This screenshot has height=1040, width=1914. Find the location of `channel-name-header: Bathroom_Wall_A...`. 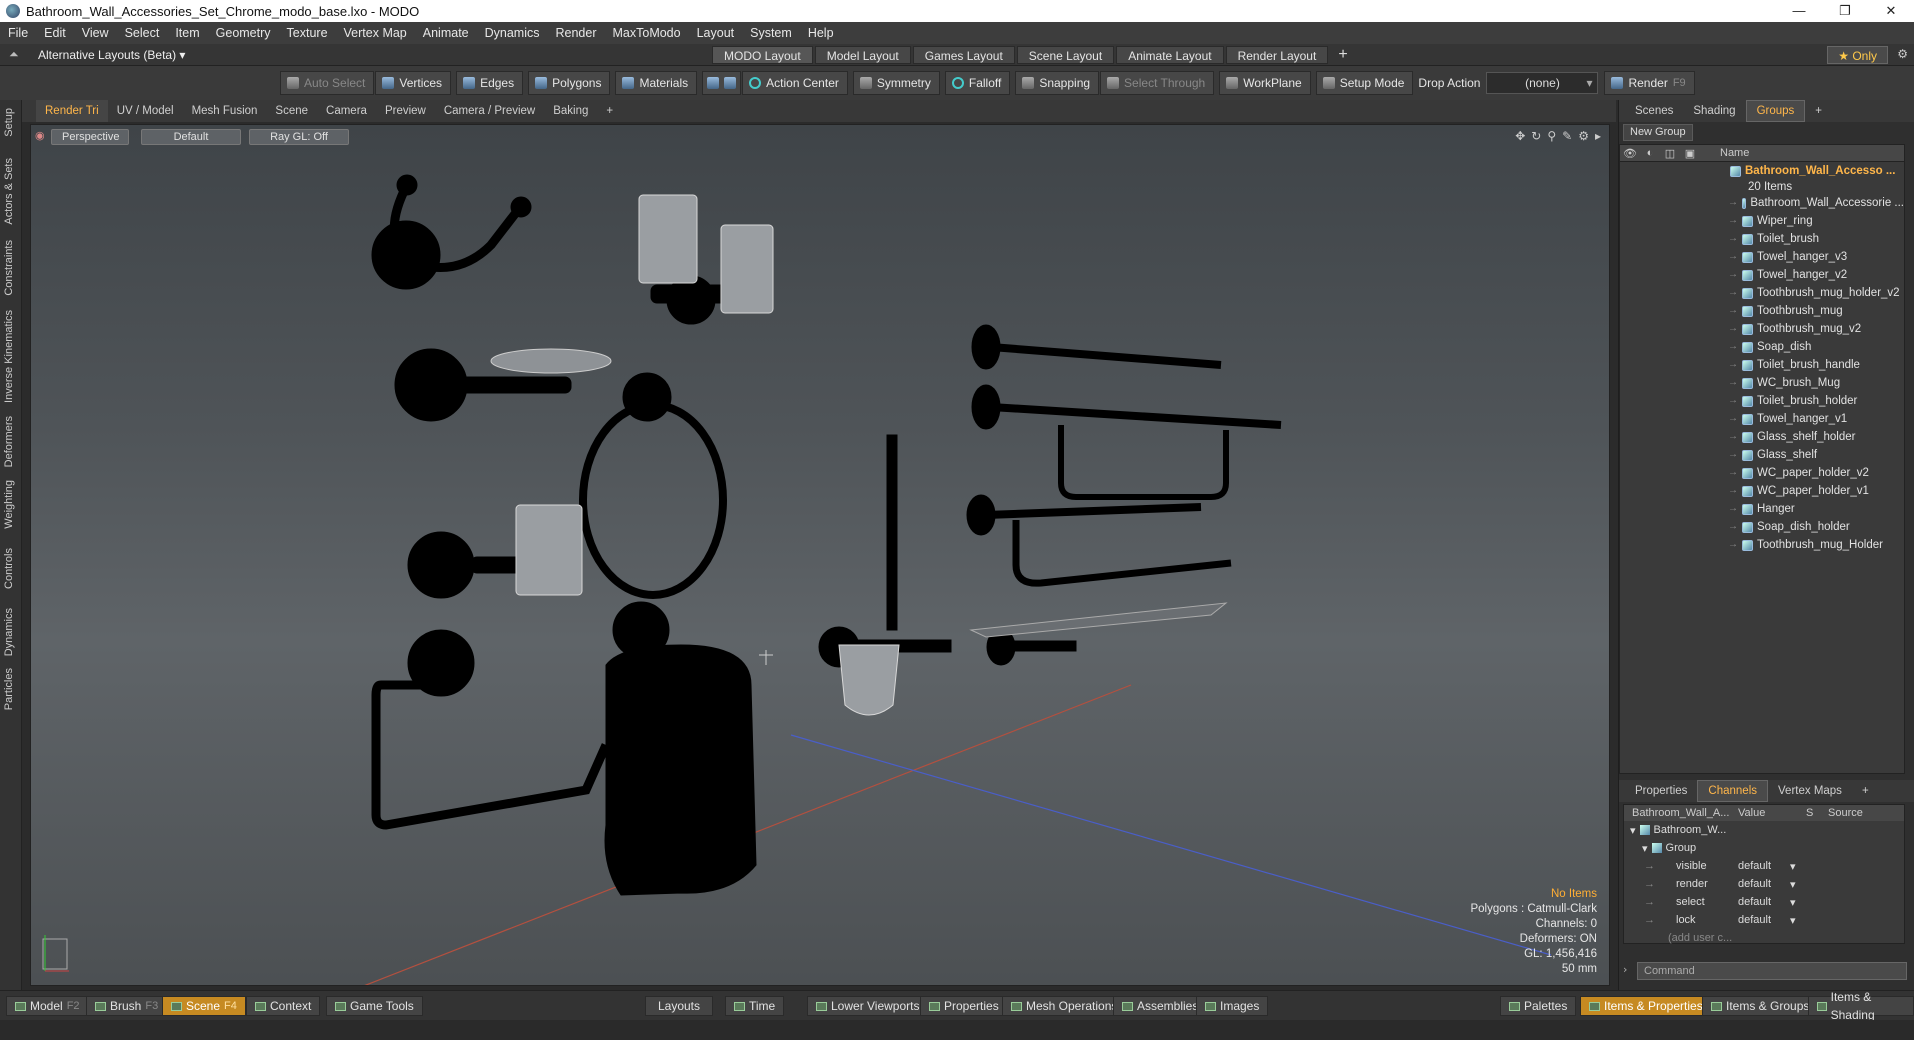

channel-name-header: Bathroom_Wall_A... is located at coordinates (1679, 813).